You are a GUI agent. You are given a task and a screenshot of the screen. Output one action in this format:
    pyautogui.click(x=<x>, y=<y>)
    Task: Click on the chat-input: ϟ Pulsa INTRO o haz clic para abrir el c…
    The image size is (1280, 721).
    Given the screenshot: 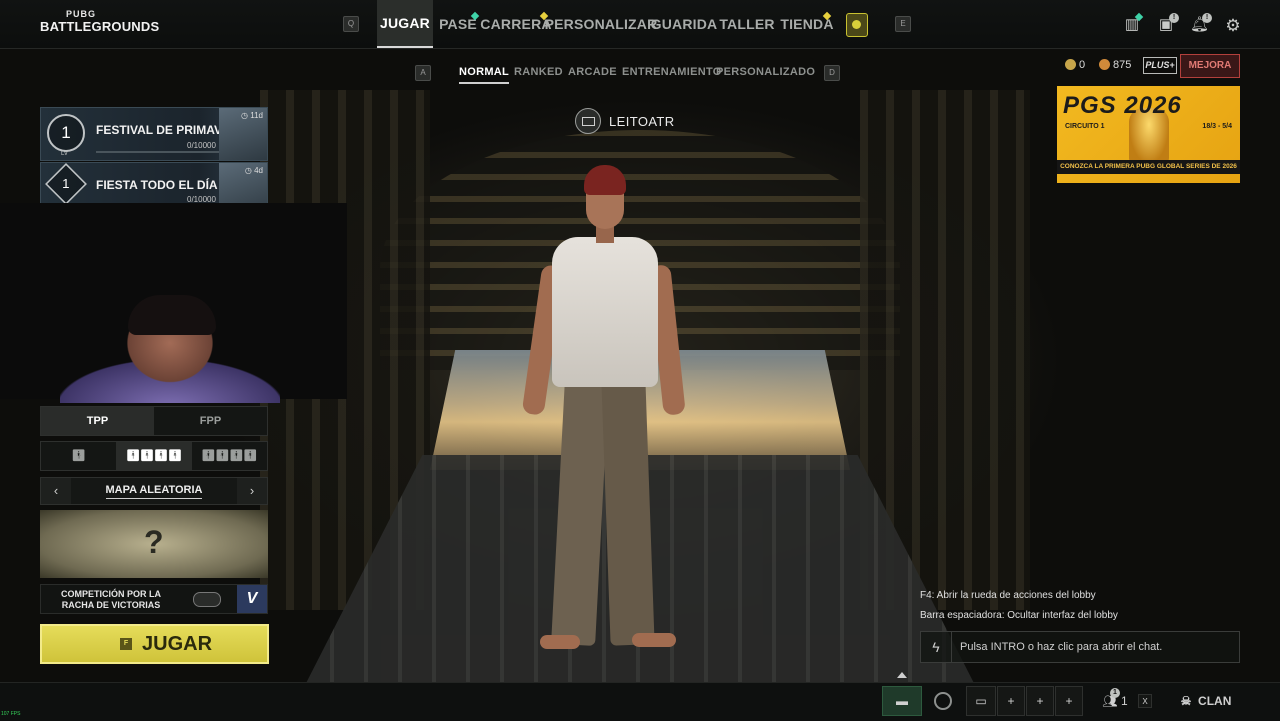 What is the action you would take?
    pyautogui.click(x=1080, y=647)
    